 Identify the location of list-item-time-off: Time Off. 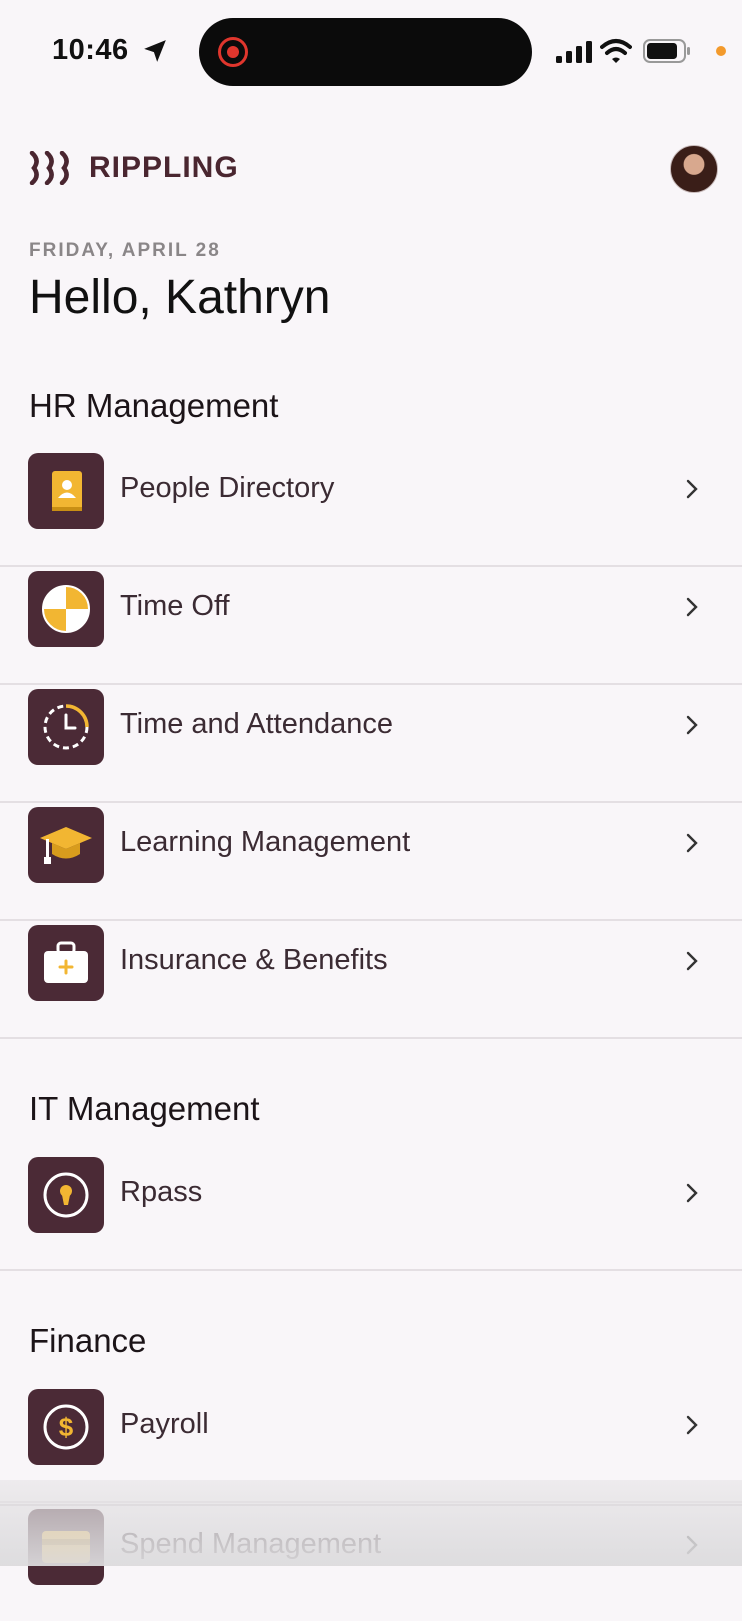
(371, 626).